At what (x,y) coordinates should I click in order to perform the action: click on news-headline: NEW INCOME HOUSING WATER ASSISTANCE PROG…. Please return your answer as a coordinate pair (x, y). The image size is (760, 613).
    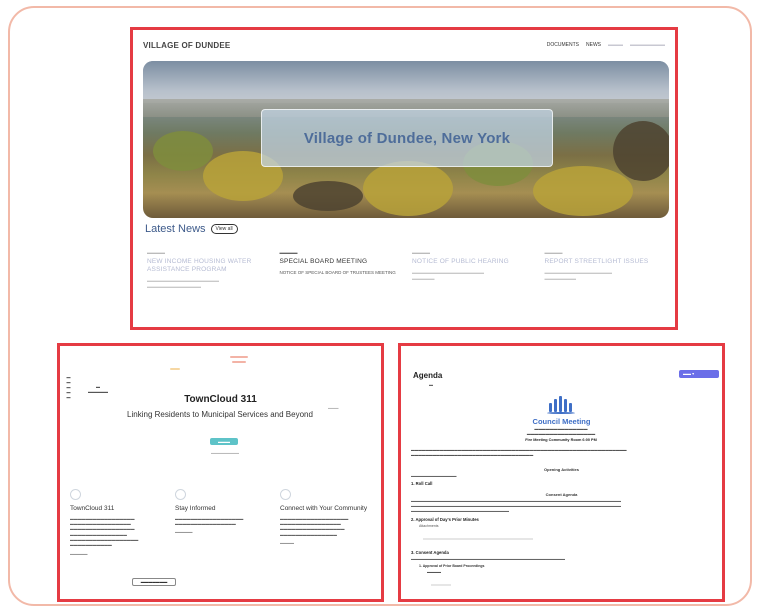
    Looking at the image, I should click on (207, 266).